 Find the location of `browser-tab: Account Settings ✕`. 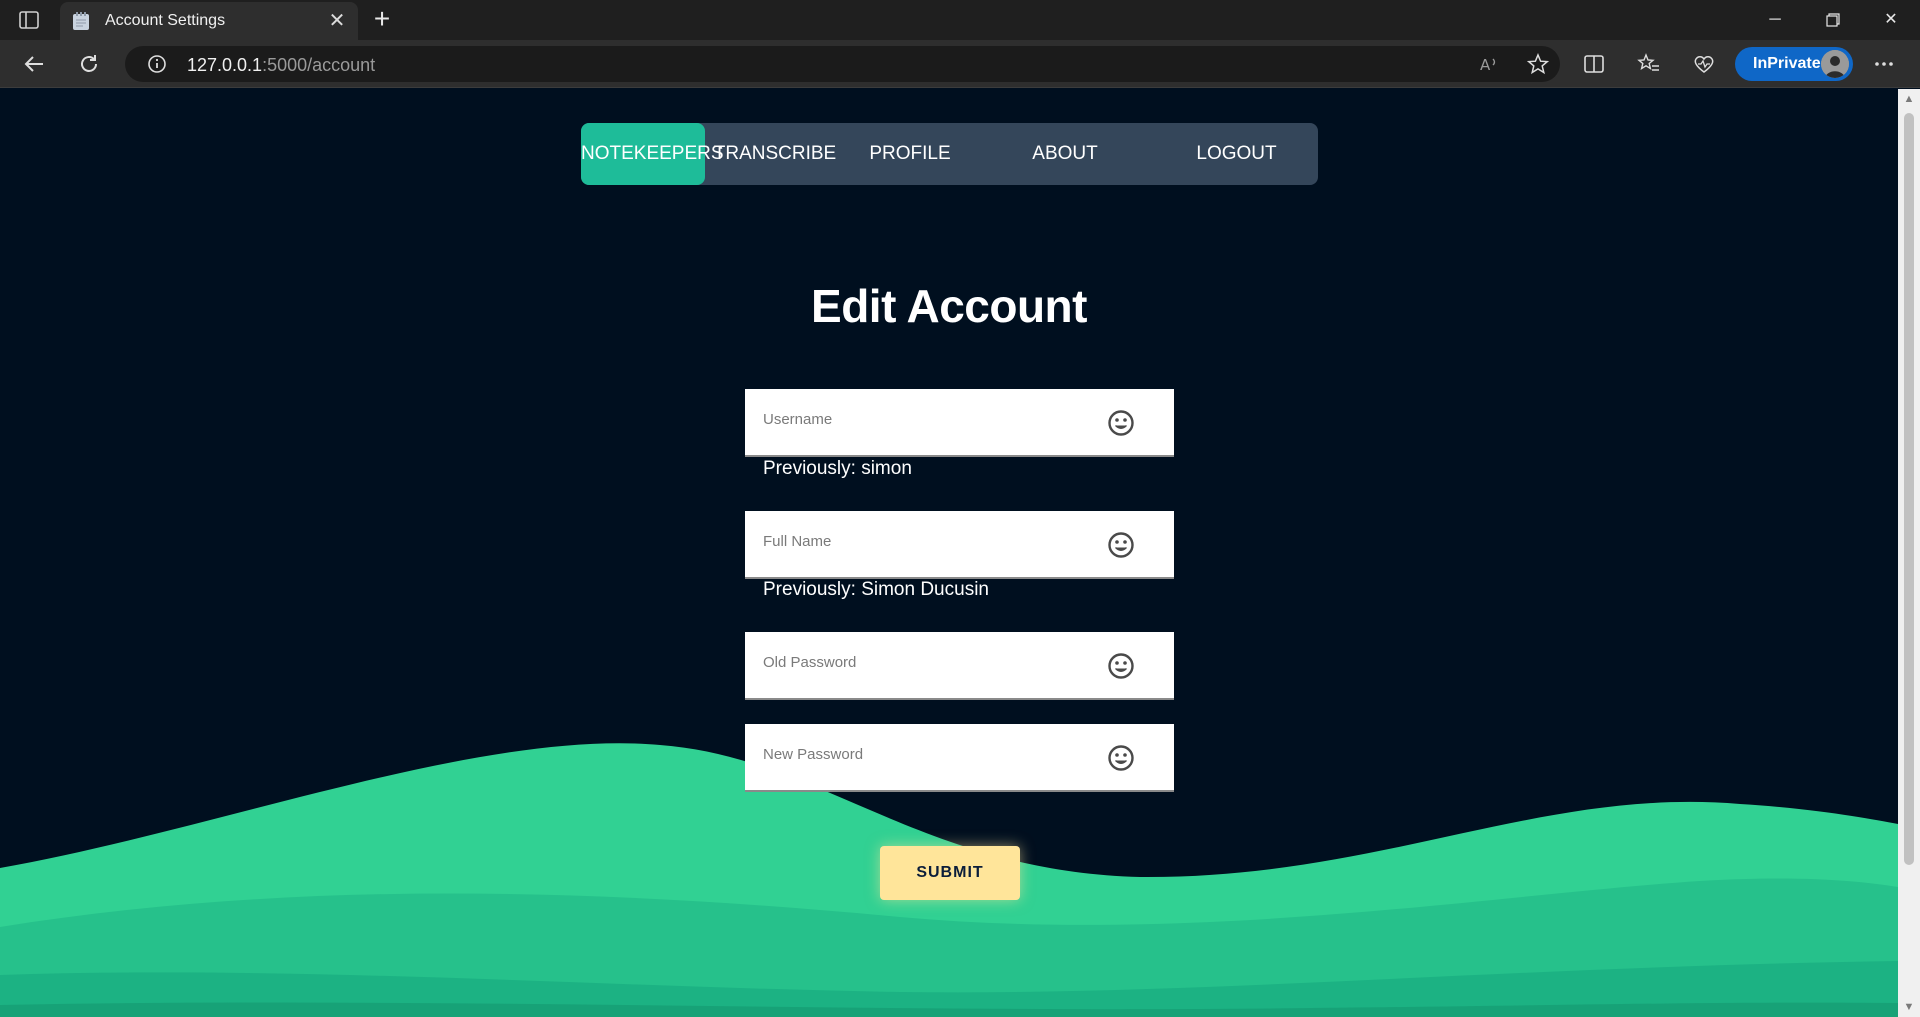

browser-tab: Account Settings ✕ is located at coordinates (209, 21).